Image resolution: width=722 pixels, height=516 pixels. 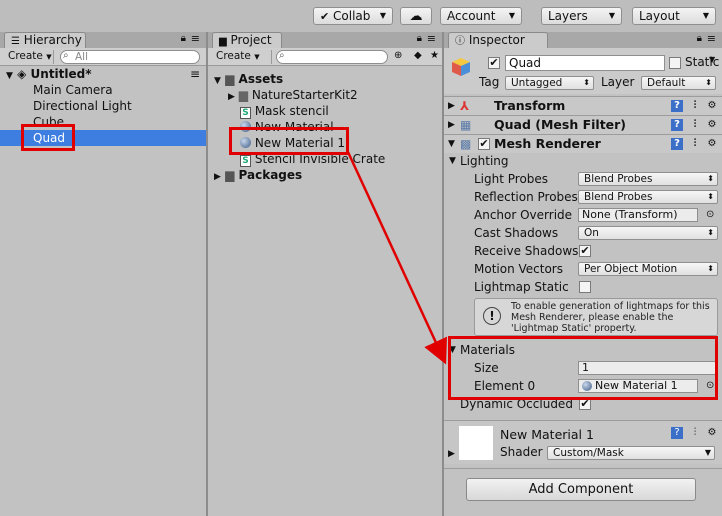 What do you see at coordinates (332, 57) in the screenshot?
I see `project-search-input` at bounding box center [332, 57].